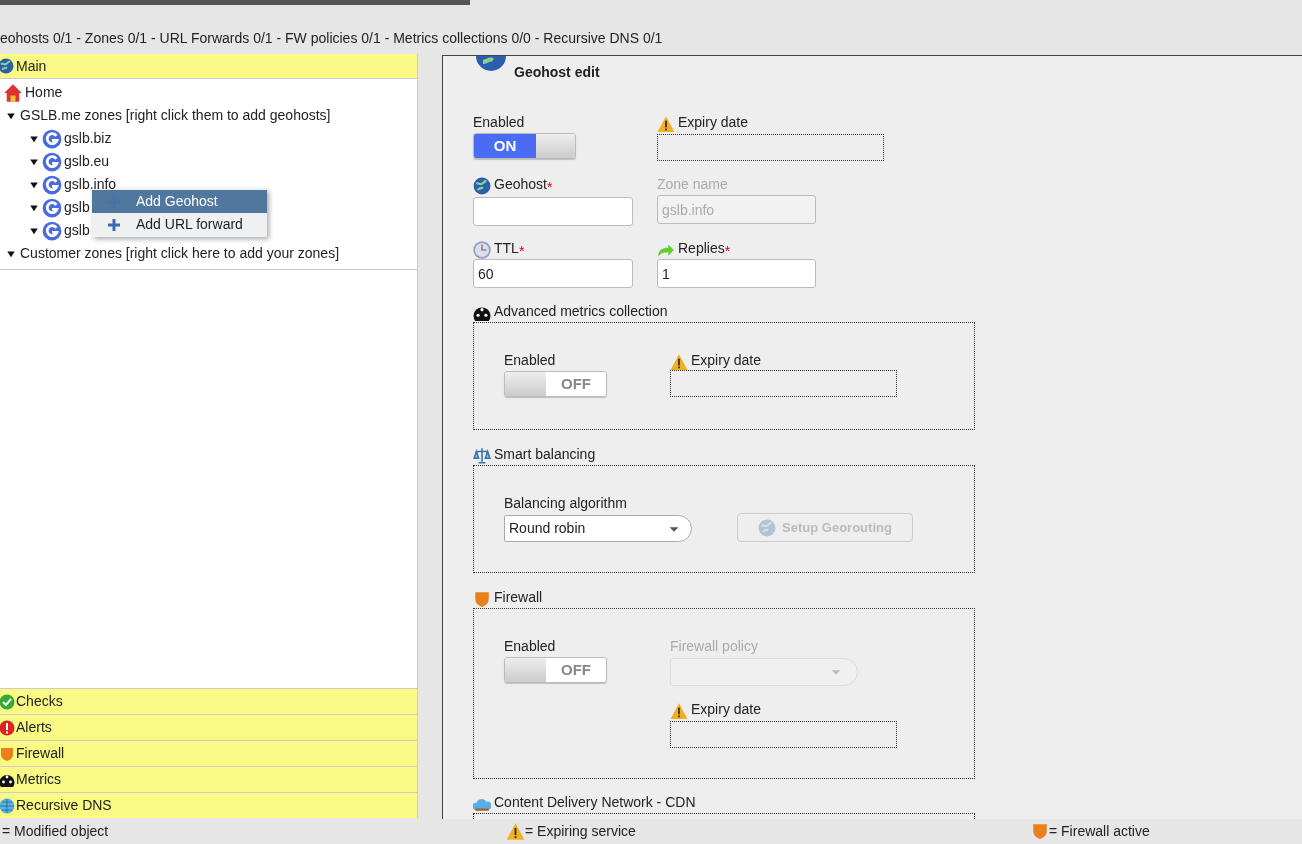 Image resolution: width=1302 pixels, height=844 pixels. What do you see at coordinates (598, 528) in the screenshot?
I see `select-field: Round robin` at bounding box center [598, 528].